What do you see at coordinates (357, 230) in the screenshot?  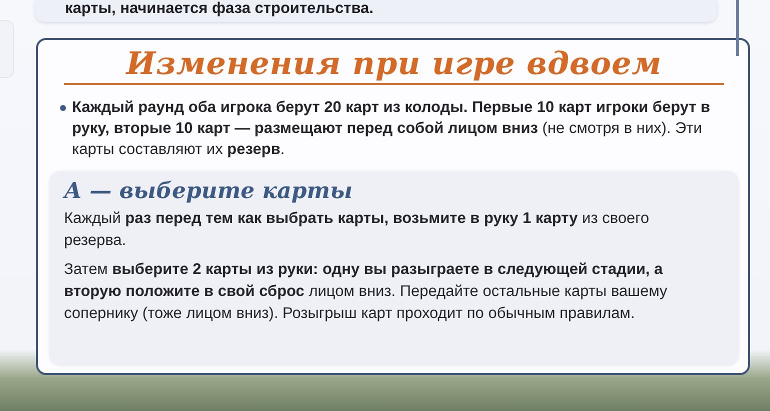 I see `rule-paragraph: Каждый раз перед тем как выбрать карты, возьмите в руку 1 карту из своего резерва.` at bounding box center [357, 230].